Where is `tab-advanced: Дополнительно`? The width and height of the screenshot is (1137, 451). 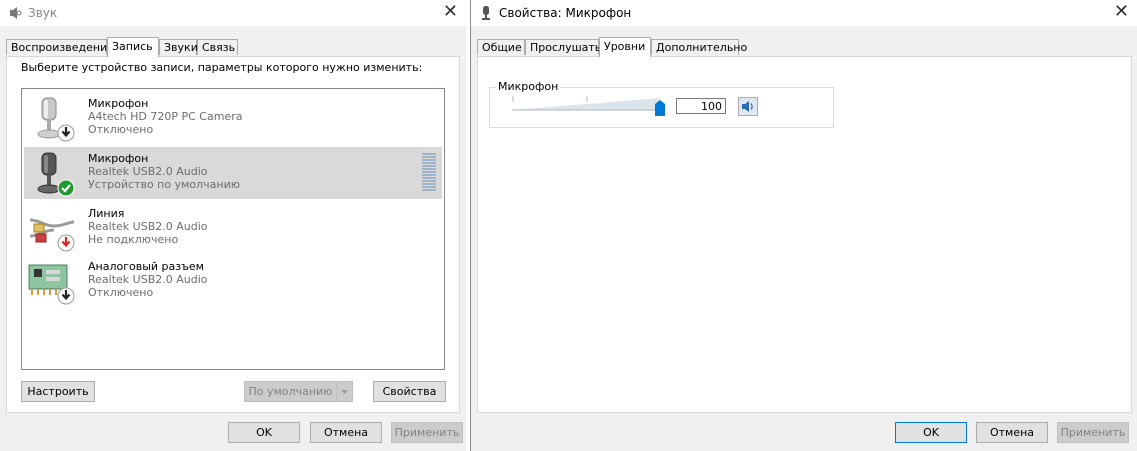
tab-advanced: Дополнительно is located at coordinates (699, 47).